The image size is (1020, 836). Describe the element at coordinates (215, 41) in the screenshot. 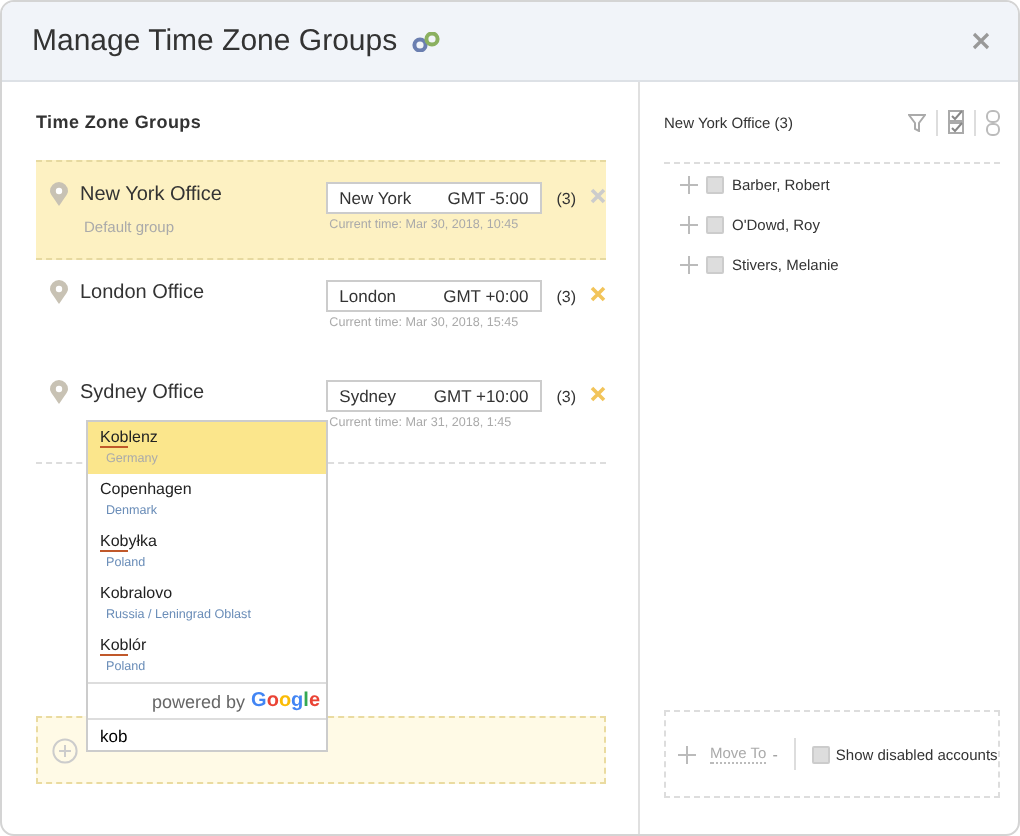

I see `window-title: Manage Time Zone Groups` at that location.